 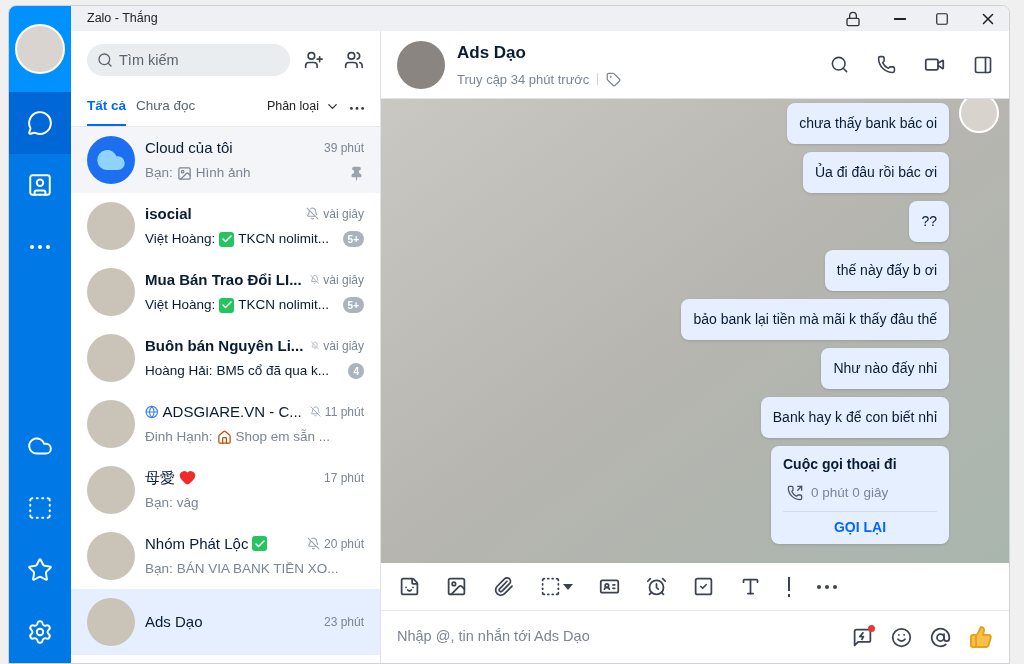 What do you see at coordinates (901, 637) in the screenshot?
I see `emoji-icon` at bounding box center [901, 637].